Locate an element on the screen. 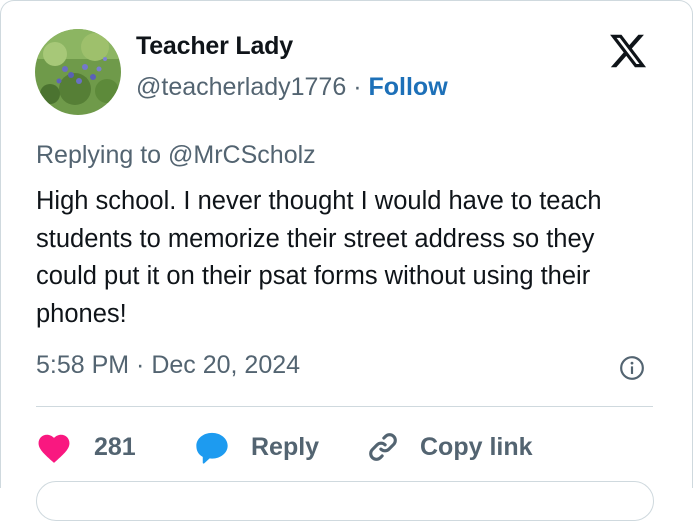 The width and height of the screenshot is (695, 521). heart-icon is located at coordinates (54, 448).